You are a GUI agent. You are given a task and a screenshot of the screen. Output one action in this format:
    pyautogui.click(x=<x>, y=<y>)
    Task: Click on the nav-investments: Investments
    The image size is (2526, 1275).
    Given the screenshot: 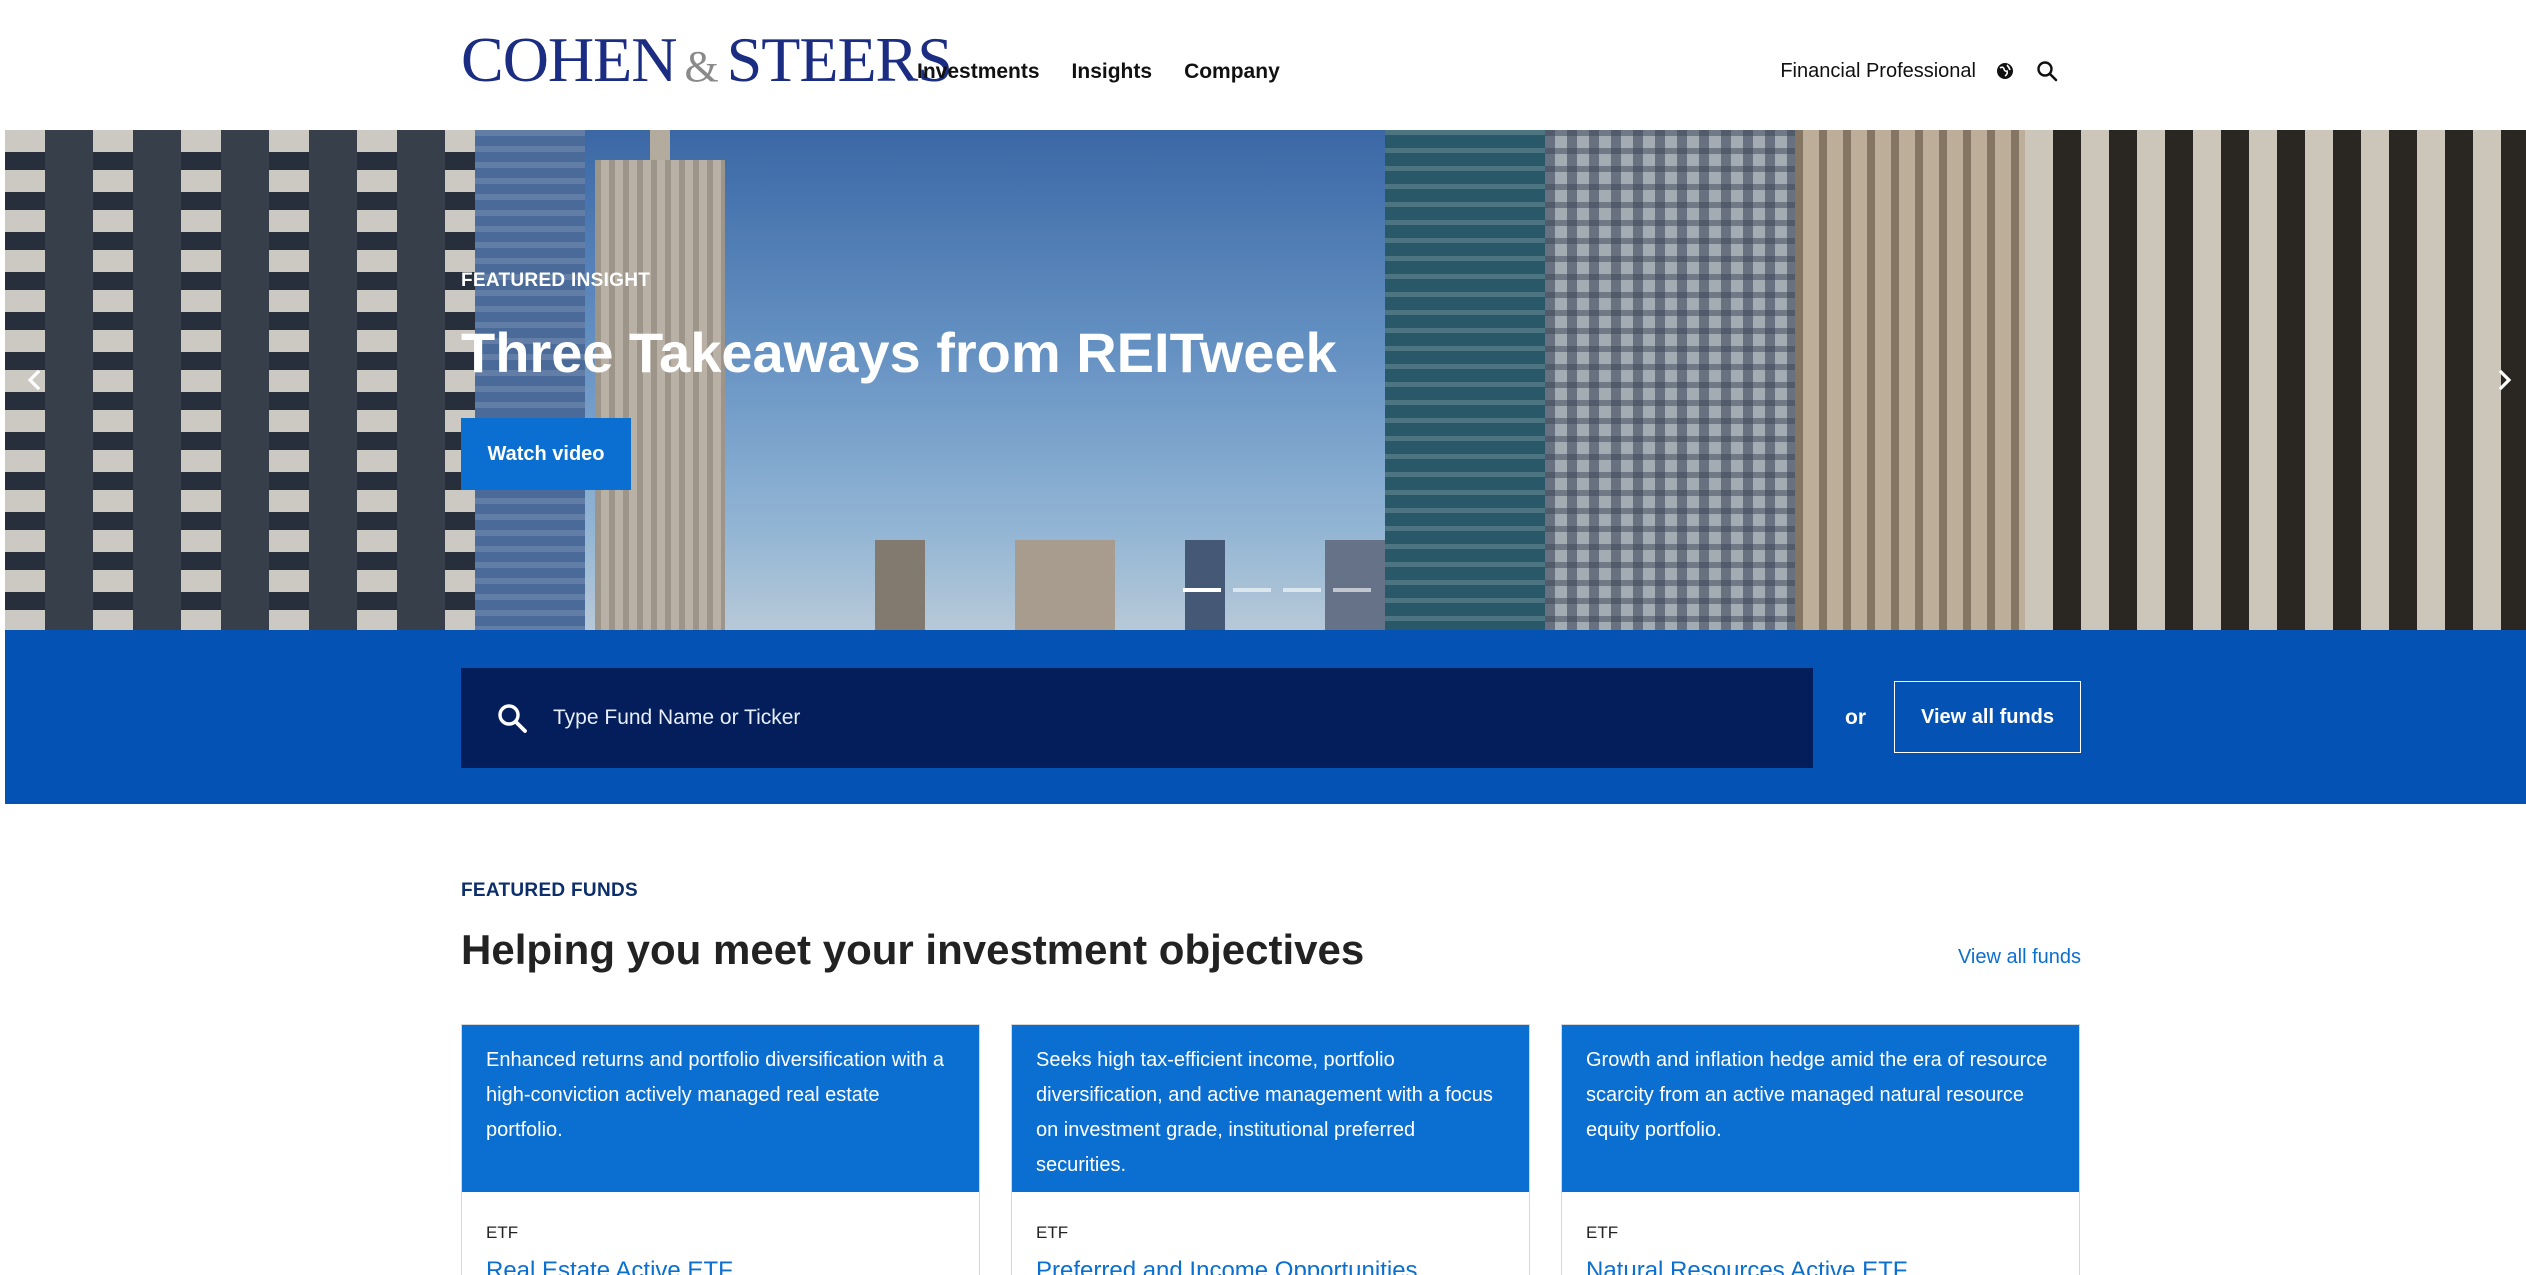 What is the action you would take?
    pyautogui.click(x=978, y=72)
    